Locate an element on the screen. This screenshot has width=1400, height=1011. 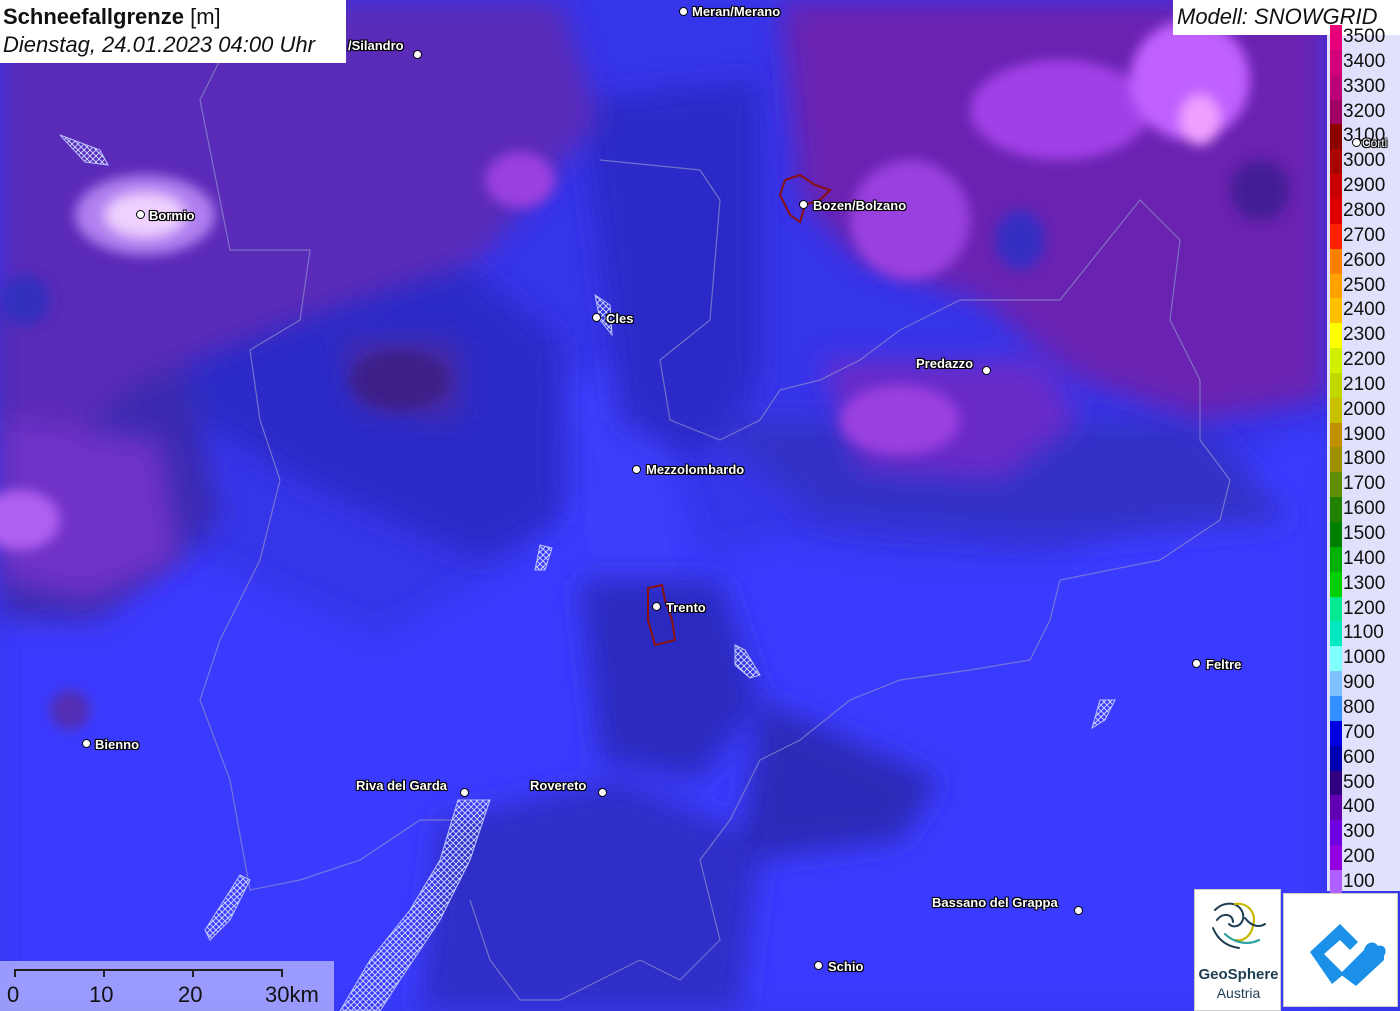
legend-label: 2500 is located at coordinates (1364, 285).